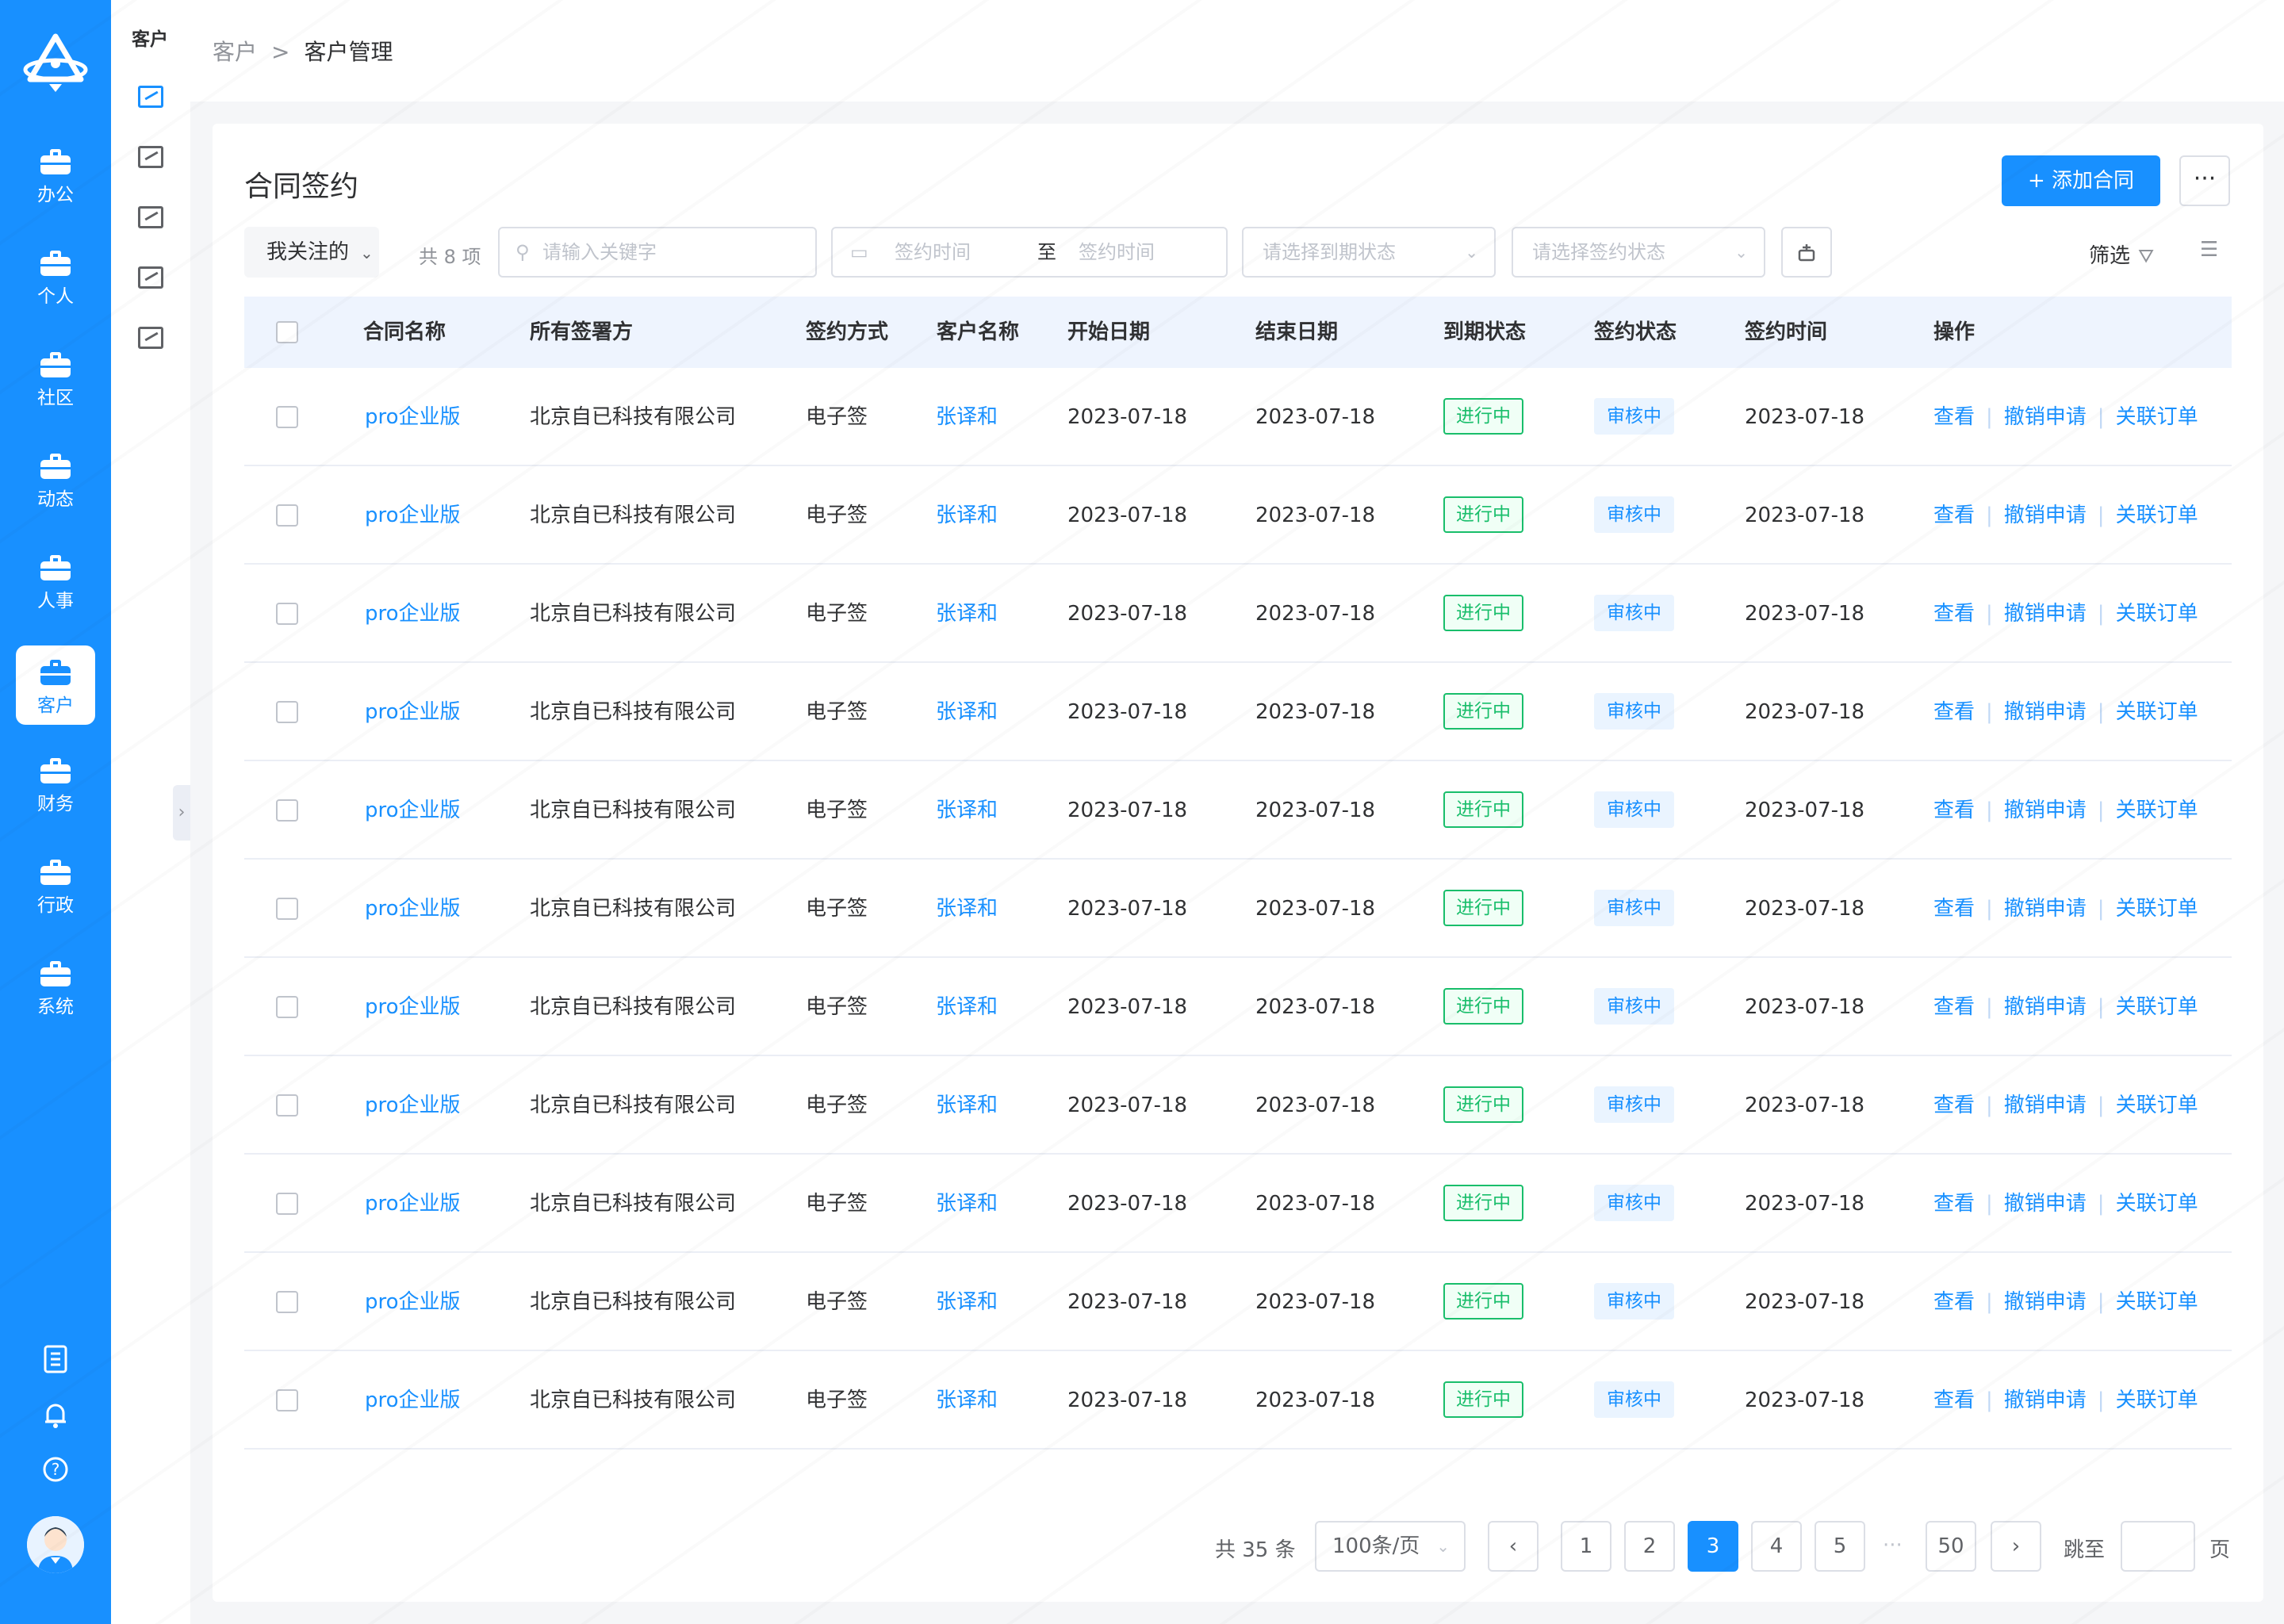 The image size is (2284, 1624). I want to click on add-contract-button: + 添加合同, so click(2081, 180).